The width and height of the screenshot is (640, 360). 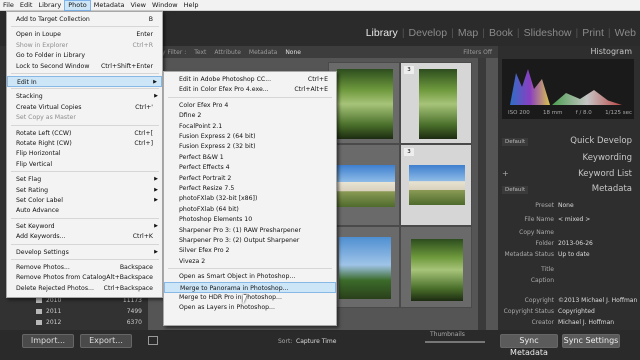 I want to click on menu-item-set-flag: Set Flag ▶, so click(x=84, y=179).